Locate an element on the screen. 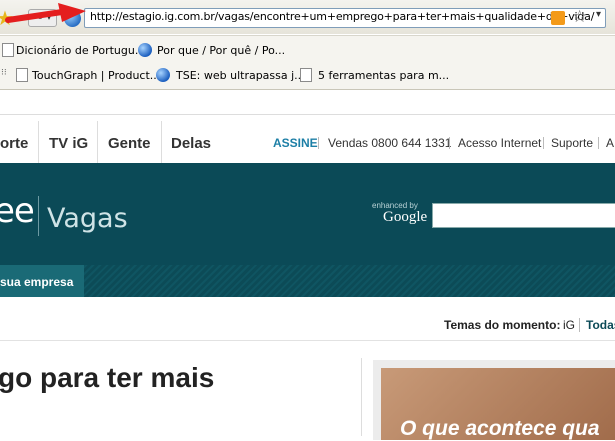 The image size is (615, 441). red-arrow-icon is located at coordinates (45, 13).